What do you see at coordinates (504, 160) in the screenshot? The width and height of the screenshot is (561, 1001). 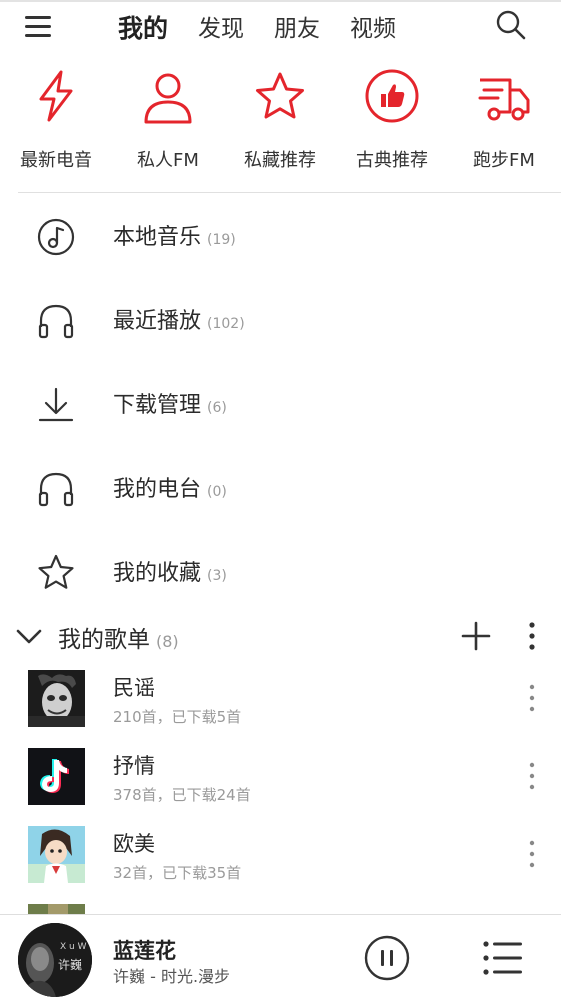 I see `quick-item-label: 跑步FM` at bounding box center [504, 160].